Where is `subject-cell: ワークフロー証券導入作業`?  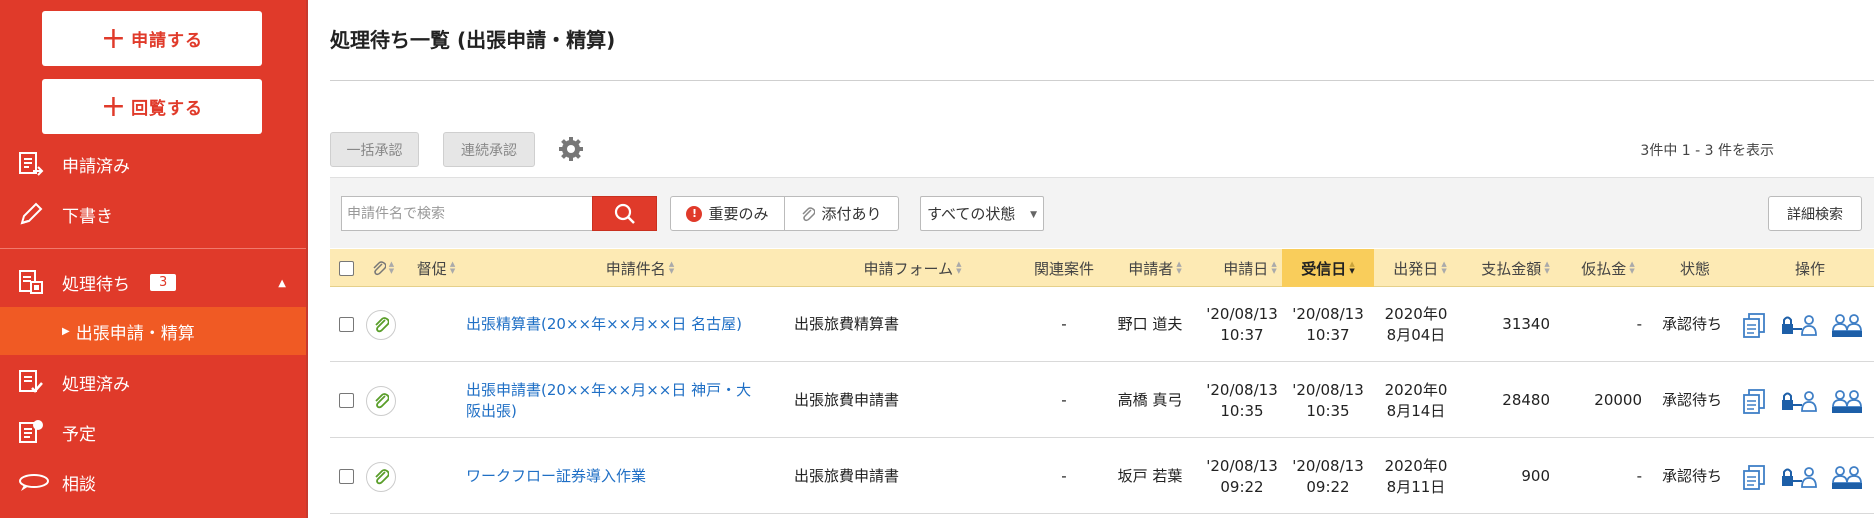 subject-cell: ワークフロー証券導入作業 is located at coordinates (631, 476).